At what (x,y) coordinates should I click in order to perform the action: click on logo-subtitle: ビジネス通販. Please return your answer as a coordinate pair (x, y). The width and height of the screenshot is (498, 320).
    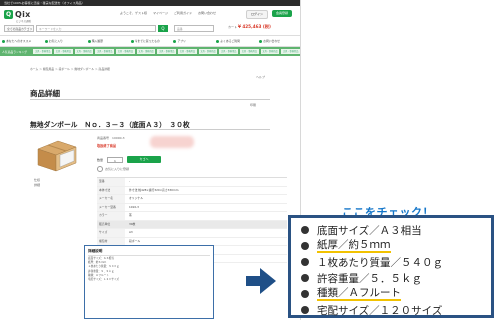
    Looking at the image, I should click on (24, 21).